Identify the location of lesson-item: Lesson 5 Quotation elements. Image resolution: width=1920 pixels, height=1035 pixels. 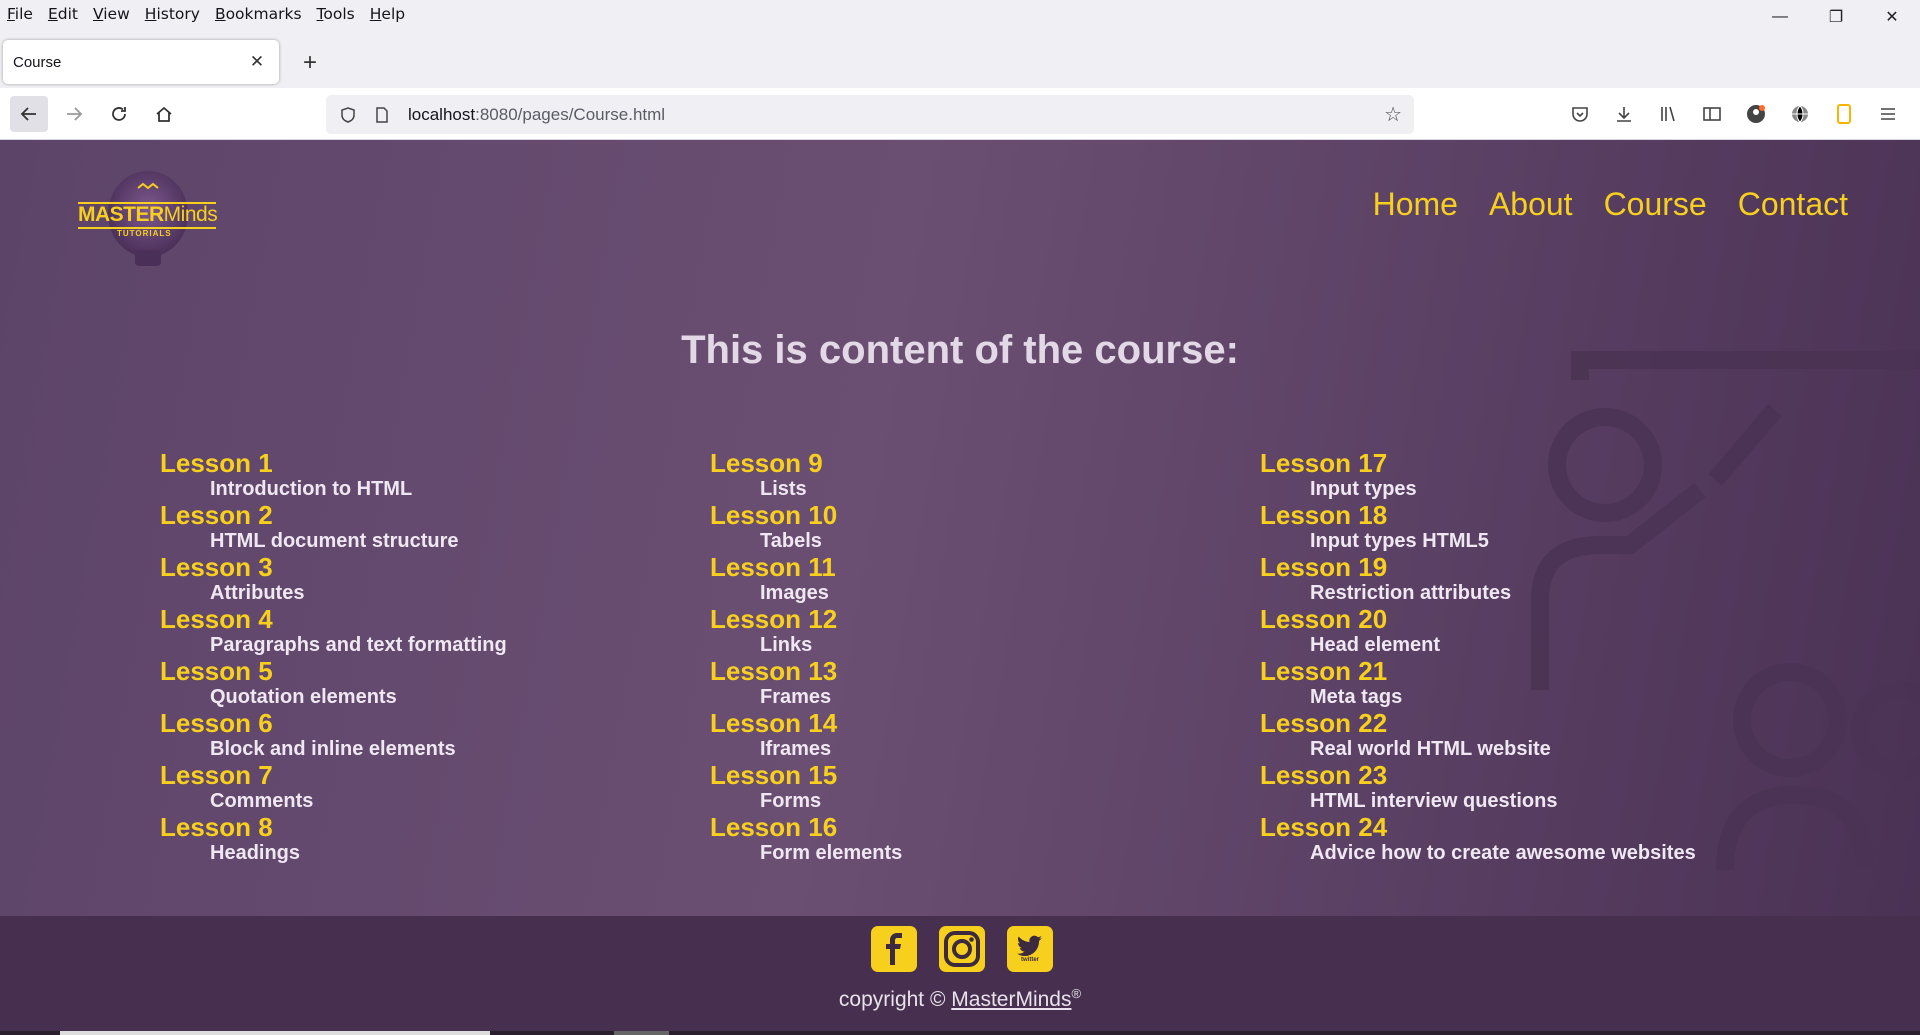
(420, 684).